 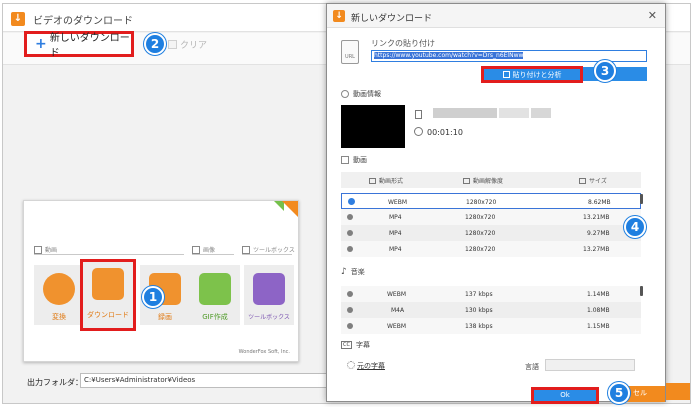 What do you see at coordinates (418, 131) in the screenshot?
I see `clock-icon` at bounding box center [418, 131].